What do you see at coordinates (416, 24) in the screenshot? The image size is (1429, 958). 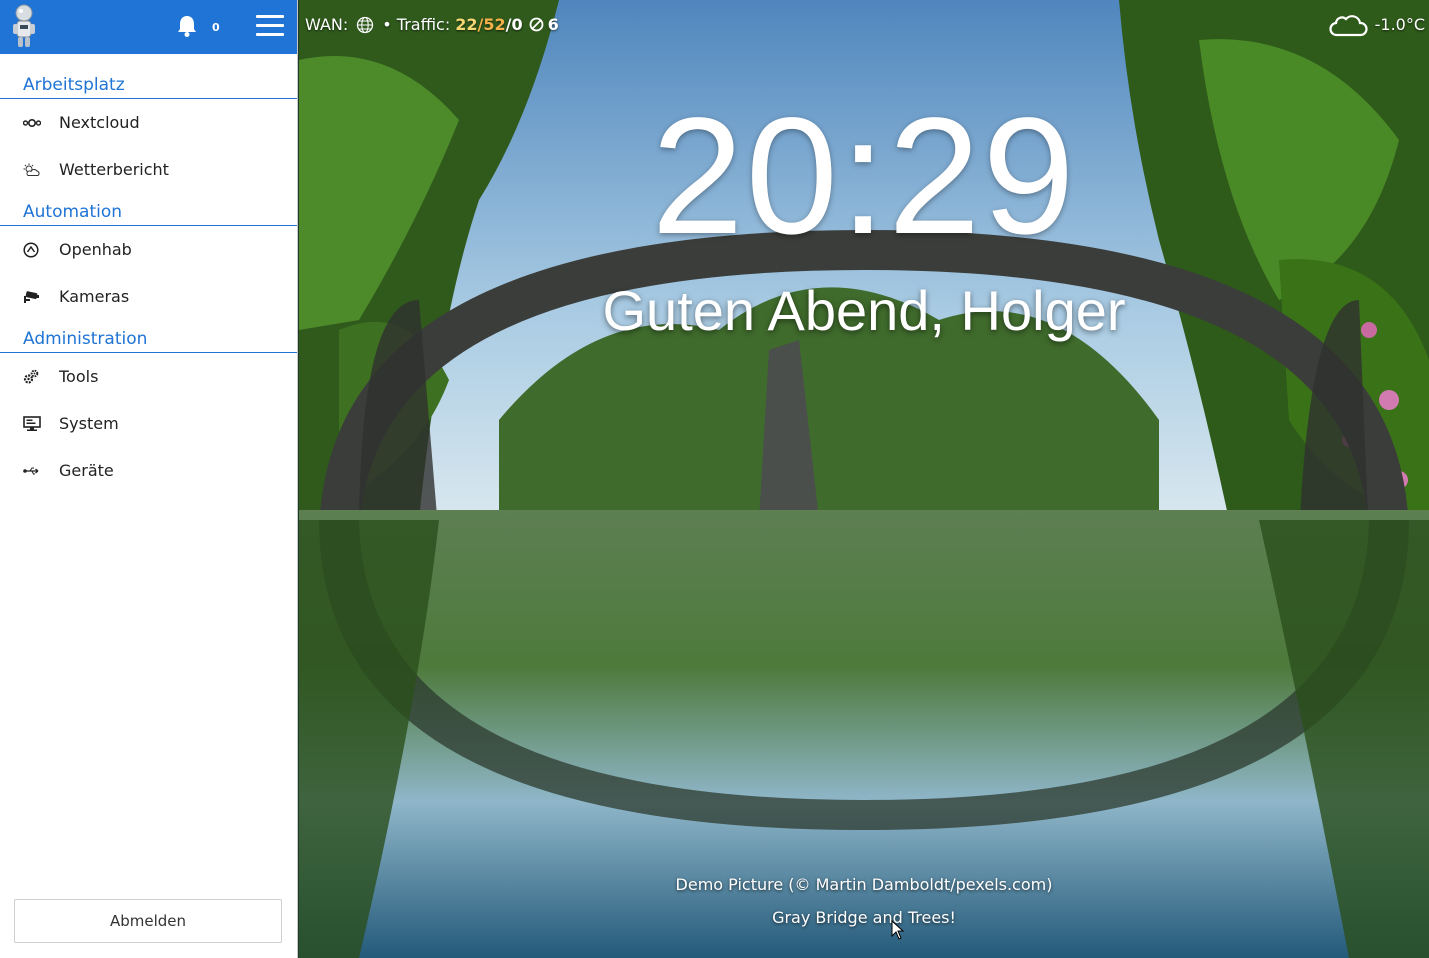 I see `traffic-label: • Traffic:` at bounding box center [416, 24].